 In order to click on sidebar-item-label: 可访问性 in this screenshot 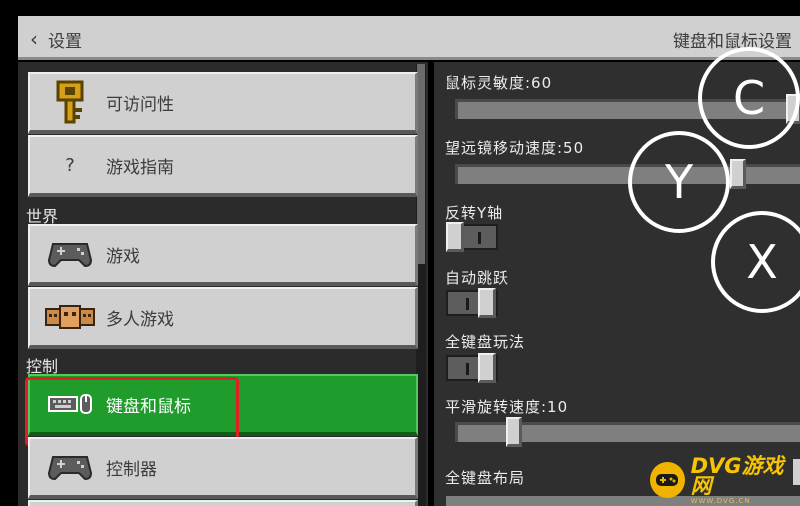, I will do `click(140, 104)`.